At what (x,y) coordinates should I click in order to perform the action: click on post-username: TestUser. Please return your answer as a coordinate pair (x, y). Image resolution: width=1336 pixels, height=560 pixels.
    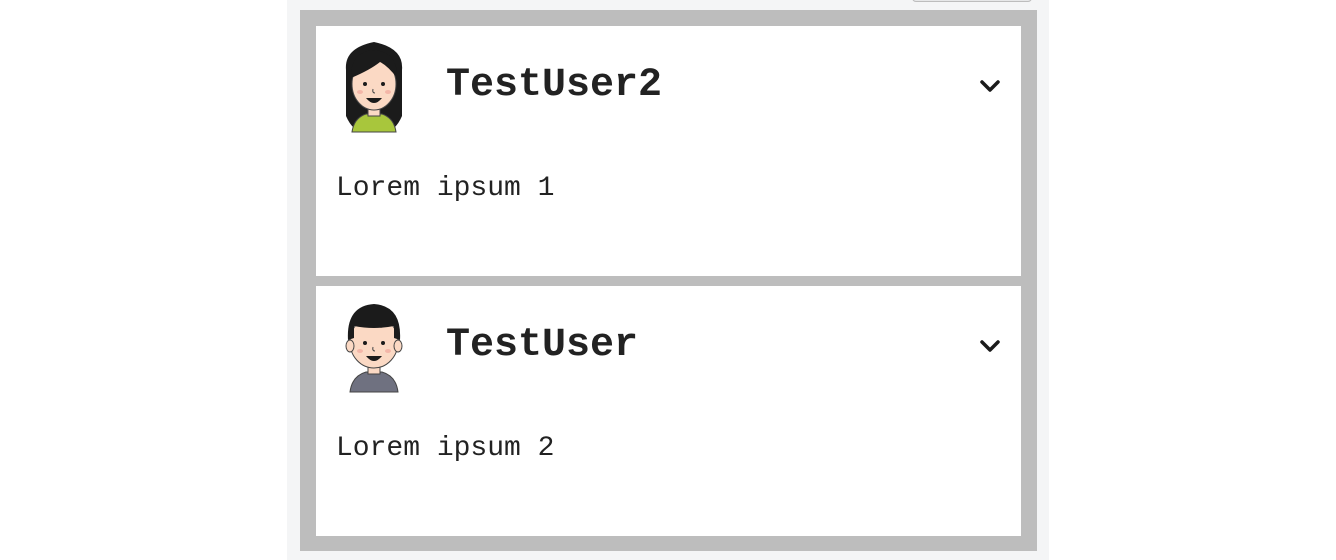
    Looking at the image, I should click on (542, 345).